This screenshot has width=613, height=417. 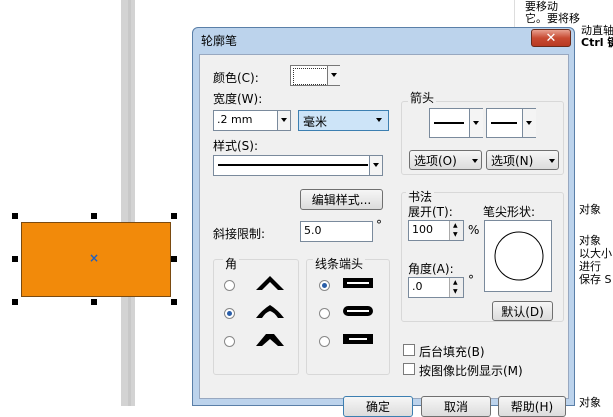 I want to click on corner-round-radio, so click(x=229, y=313).